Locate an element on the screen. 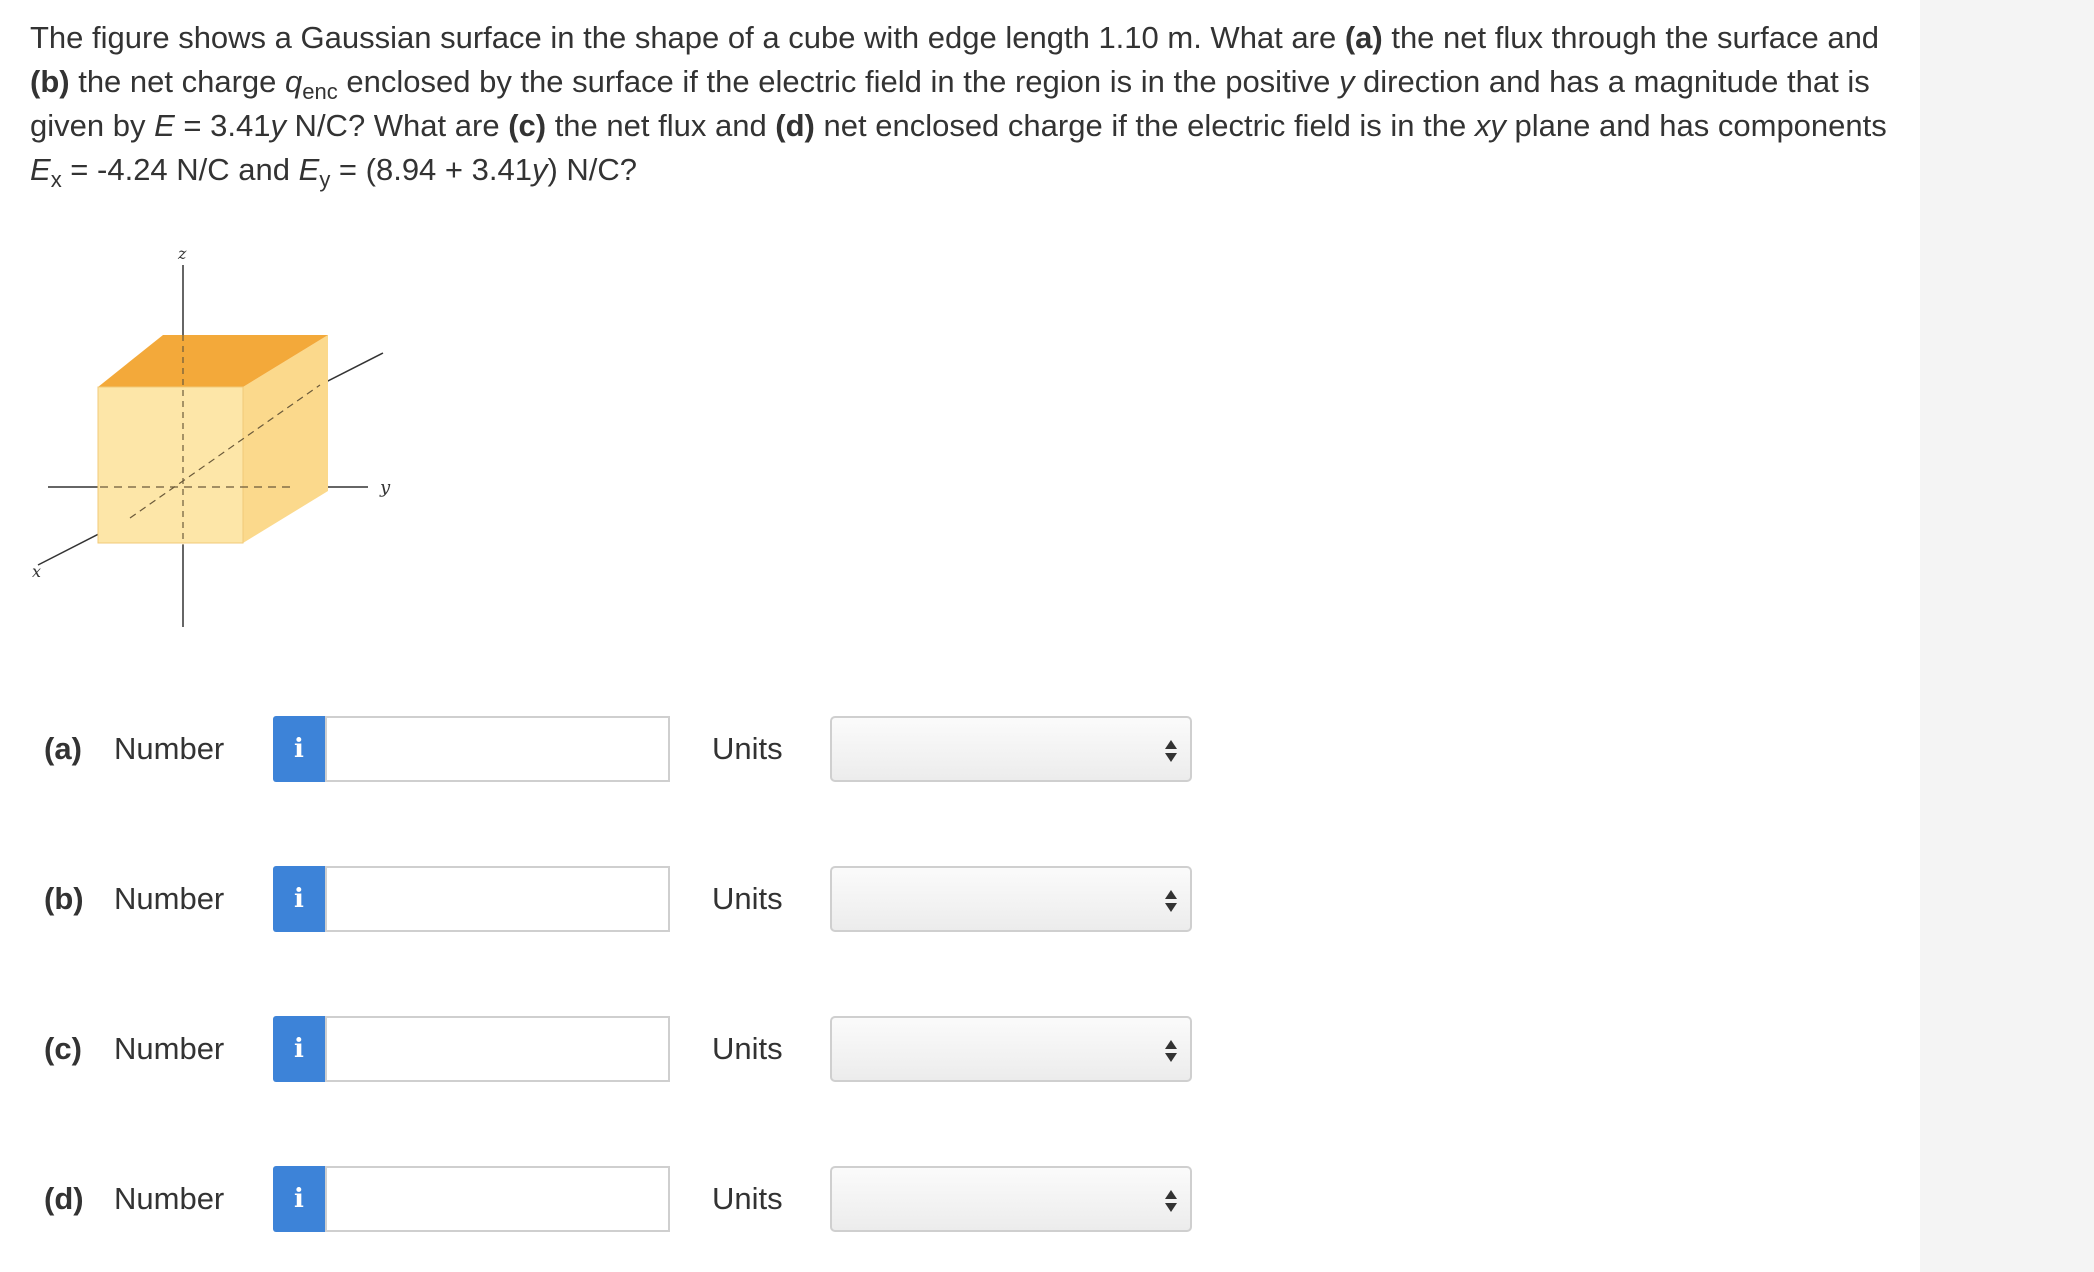  units-select-a is located at coordinates (1011, 749).